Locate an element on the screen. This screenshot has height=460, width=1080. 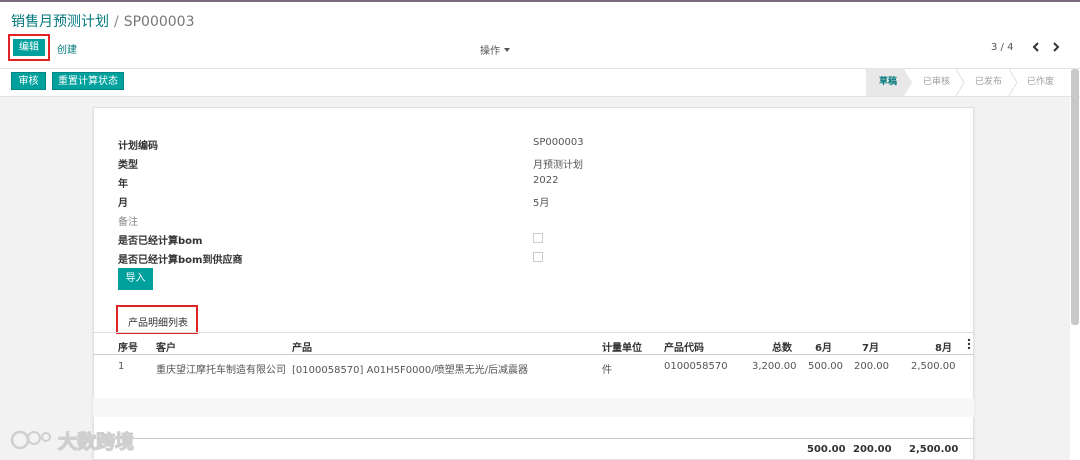
chevron-right-icon is located at coordinates (1056, 47).